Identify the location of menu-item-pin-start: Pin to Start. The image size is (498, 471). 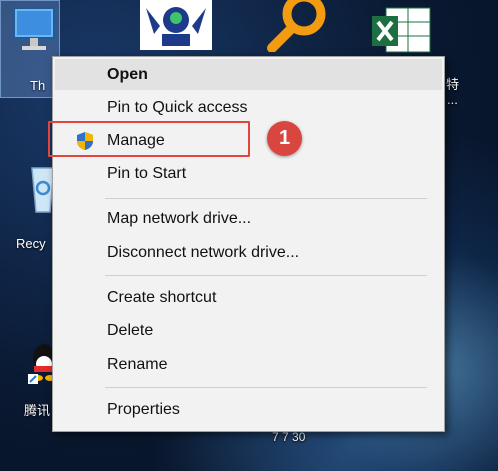
(248, 173).